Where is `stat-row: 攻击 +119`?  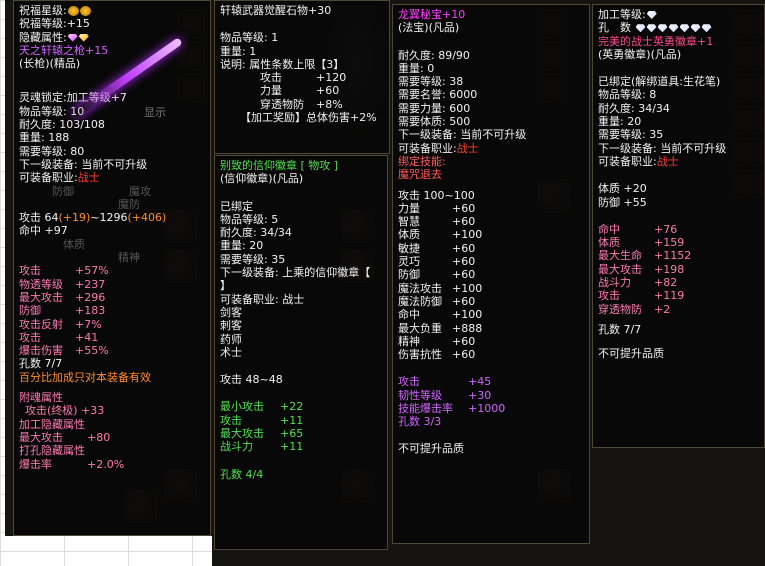
stat-row: 攻击 +119 is located at coordinates (678, 295).